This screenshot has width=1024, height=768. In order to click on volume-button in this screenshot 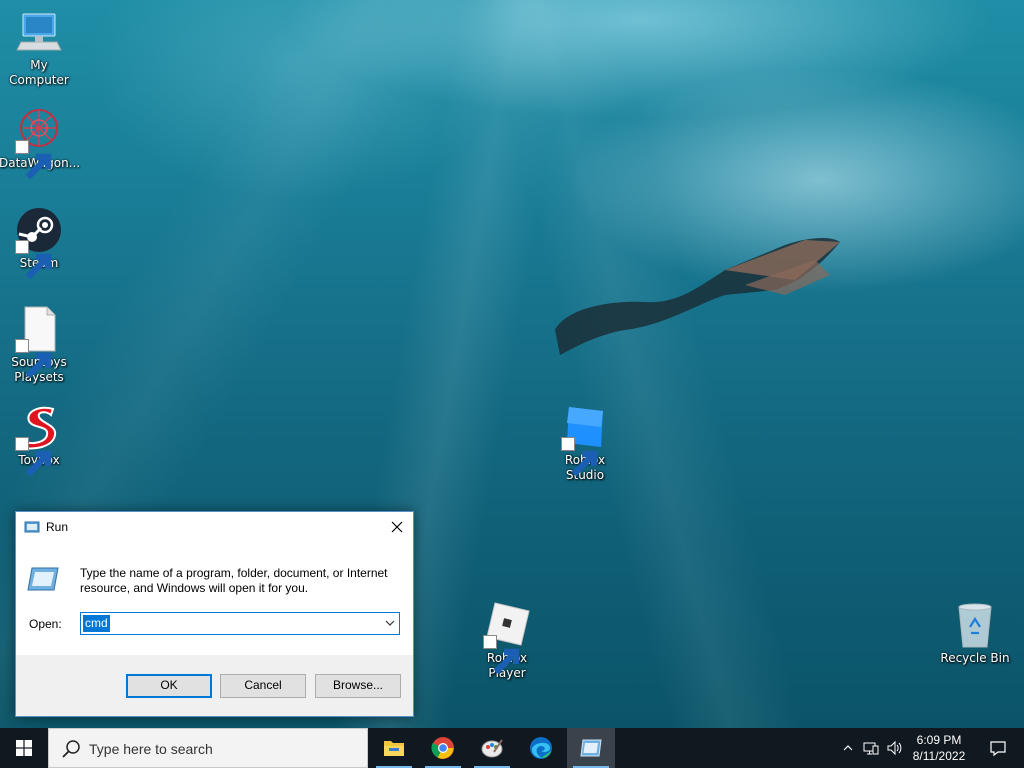, I will do `click(894, 748)`.